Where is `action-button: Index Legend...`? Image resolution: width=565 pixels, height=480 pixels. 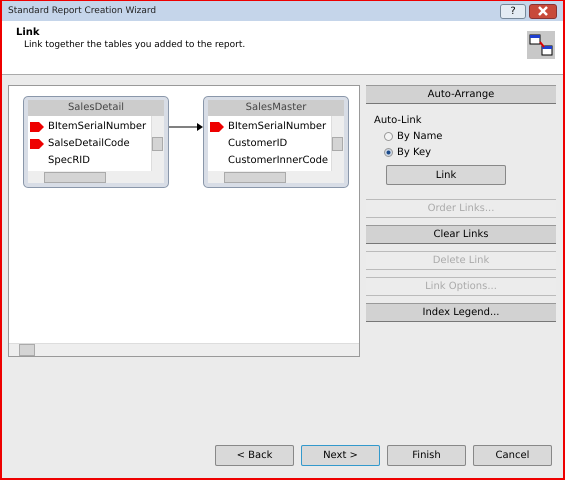 action-button: Index Legend... is located at coordinates (461, 312).